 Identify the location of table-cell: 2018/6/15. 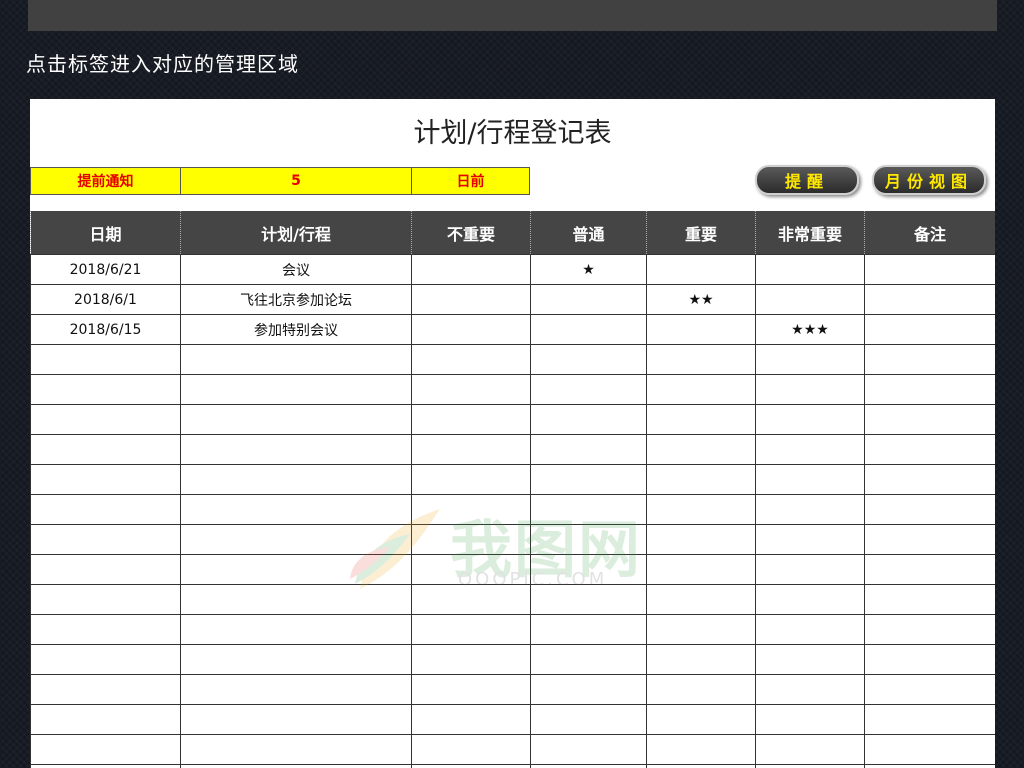
(105, 329).